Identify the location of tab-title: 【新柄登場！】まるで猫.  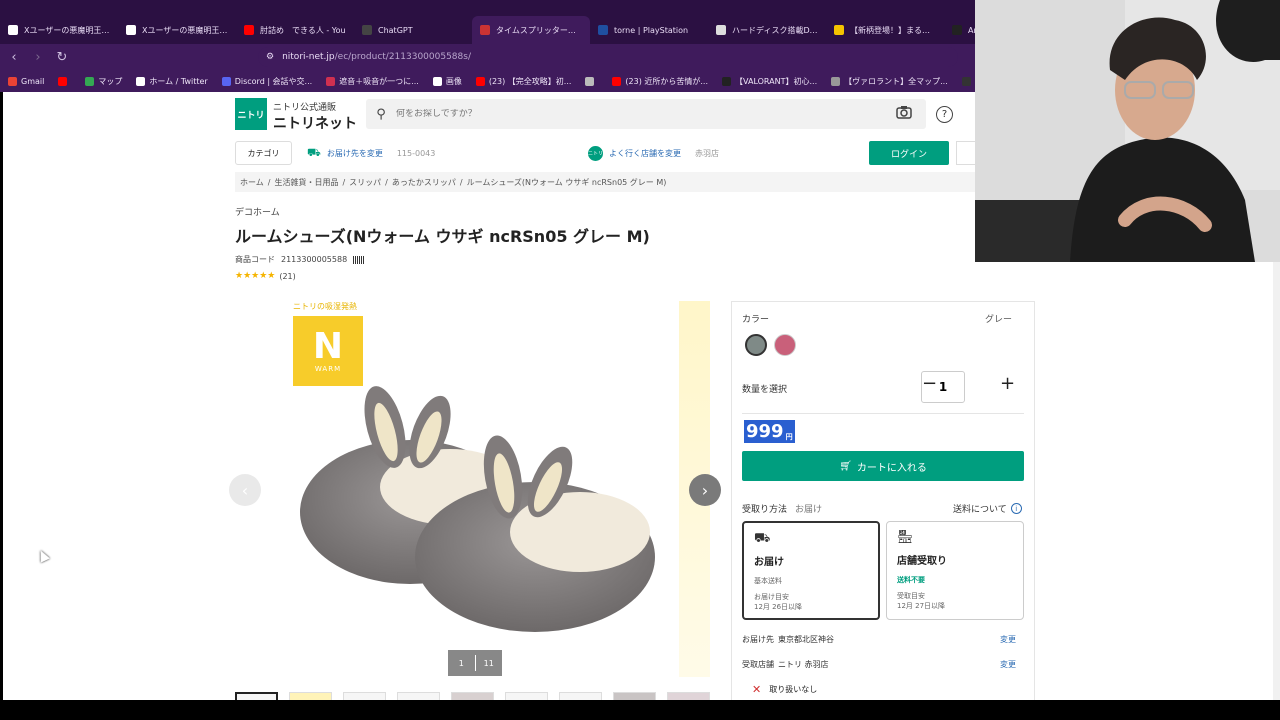
(893, 30).